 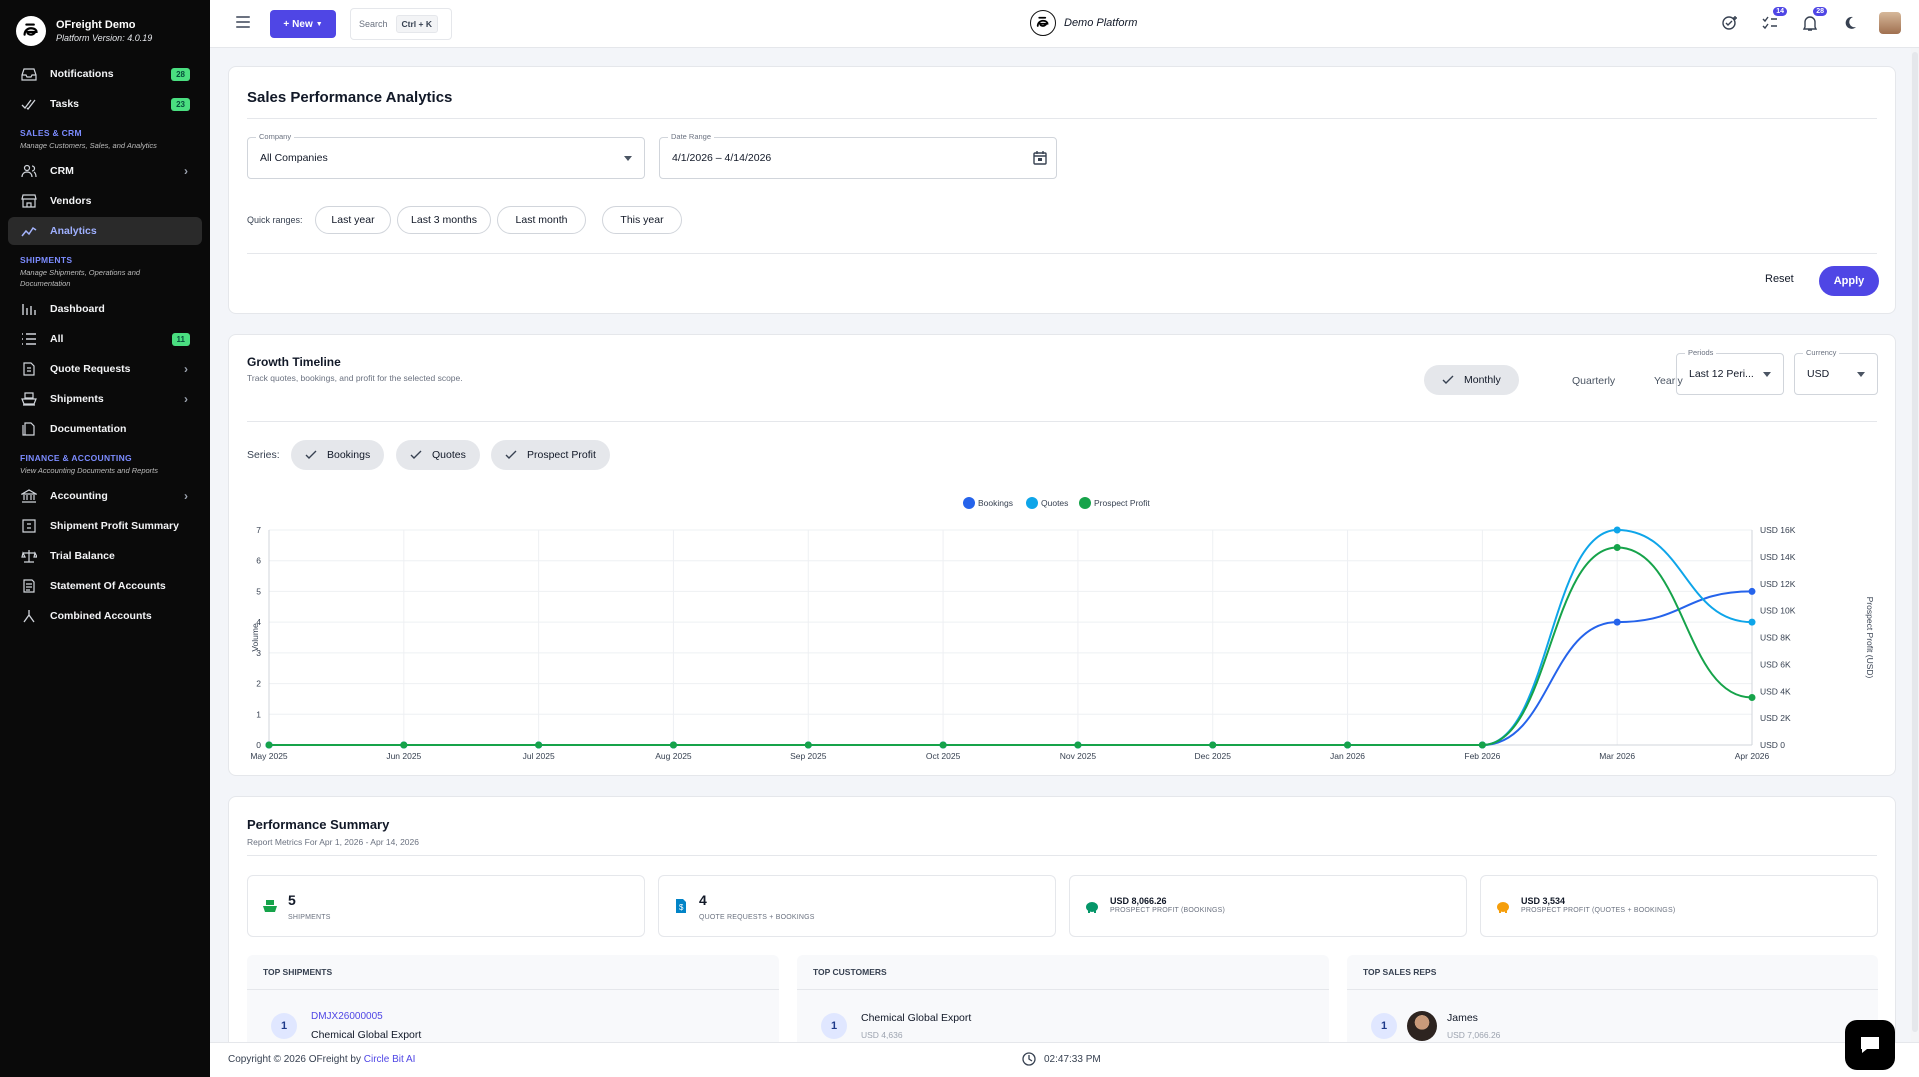 I want to click on calendar-icon, so click(x=1040, y=158).